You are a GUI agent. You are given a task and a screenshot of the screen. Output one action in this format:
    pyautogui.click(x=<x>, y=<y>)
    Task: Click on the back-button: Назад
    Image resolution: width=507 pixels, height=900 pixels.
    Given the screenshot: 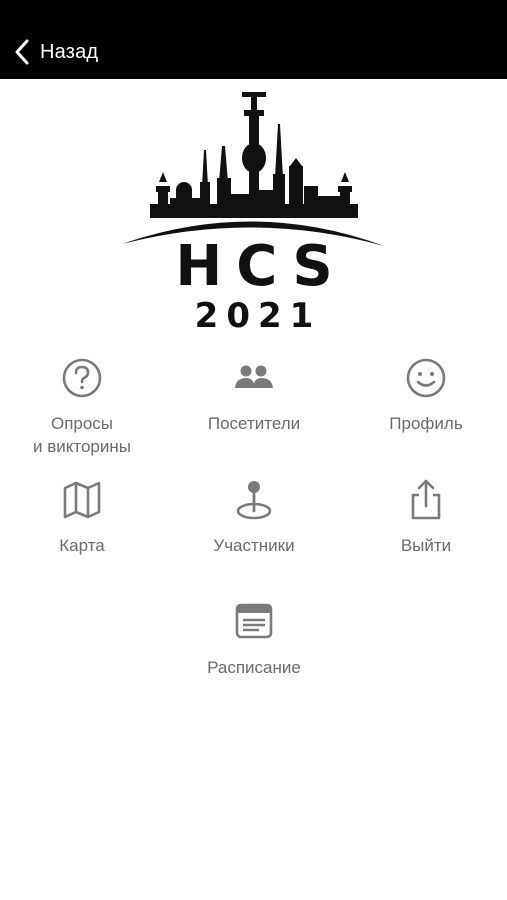 What is the action you would take?
    pyautogui.click(x=55, y=52)
    